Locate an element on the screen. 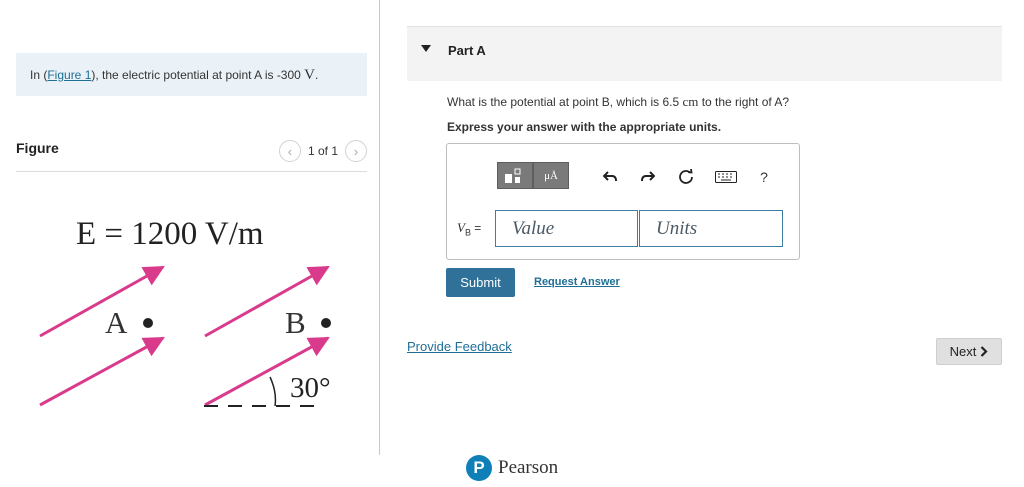 The height and width of the screenshot is (487, 1024). submit-button: Submit is located at coordinates (480, 282).